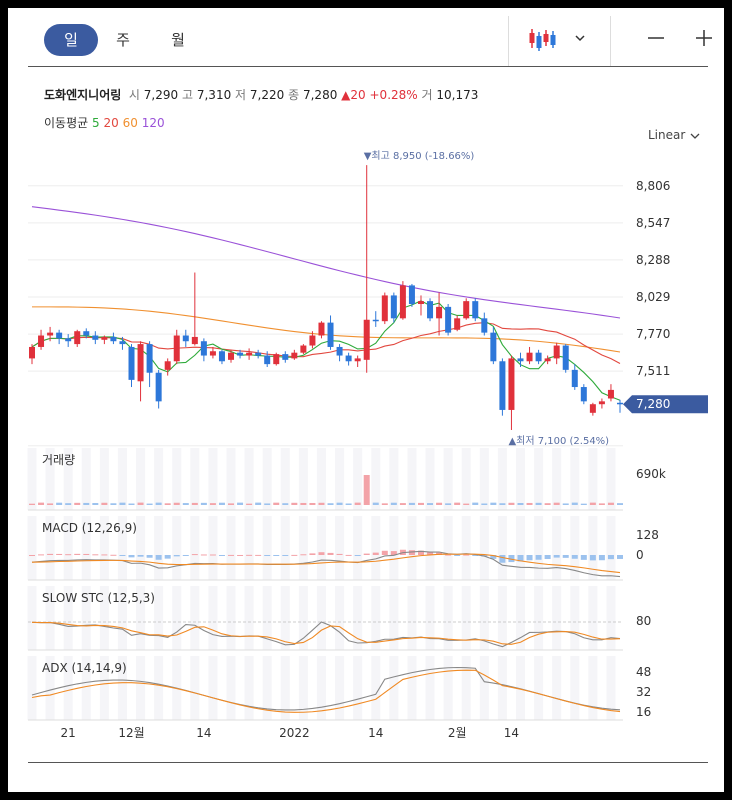 The height and width of the screenshot is (800, 732). What do you see at coordinates (58, 460) in the screenshot?
I see `volume-panel-title: 거래량` at bounding box center [58, 460].